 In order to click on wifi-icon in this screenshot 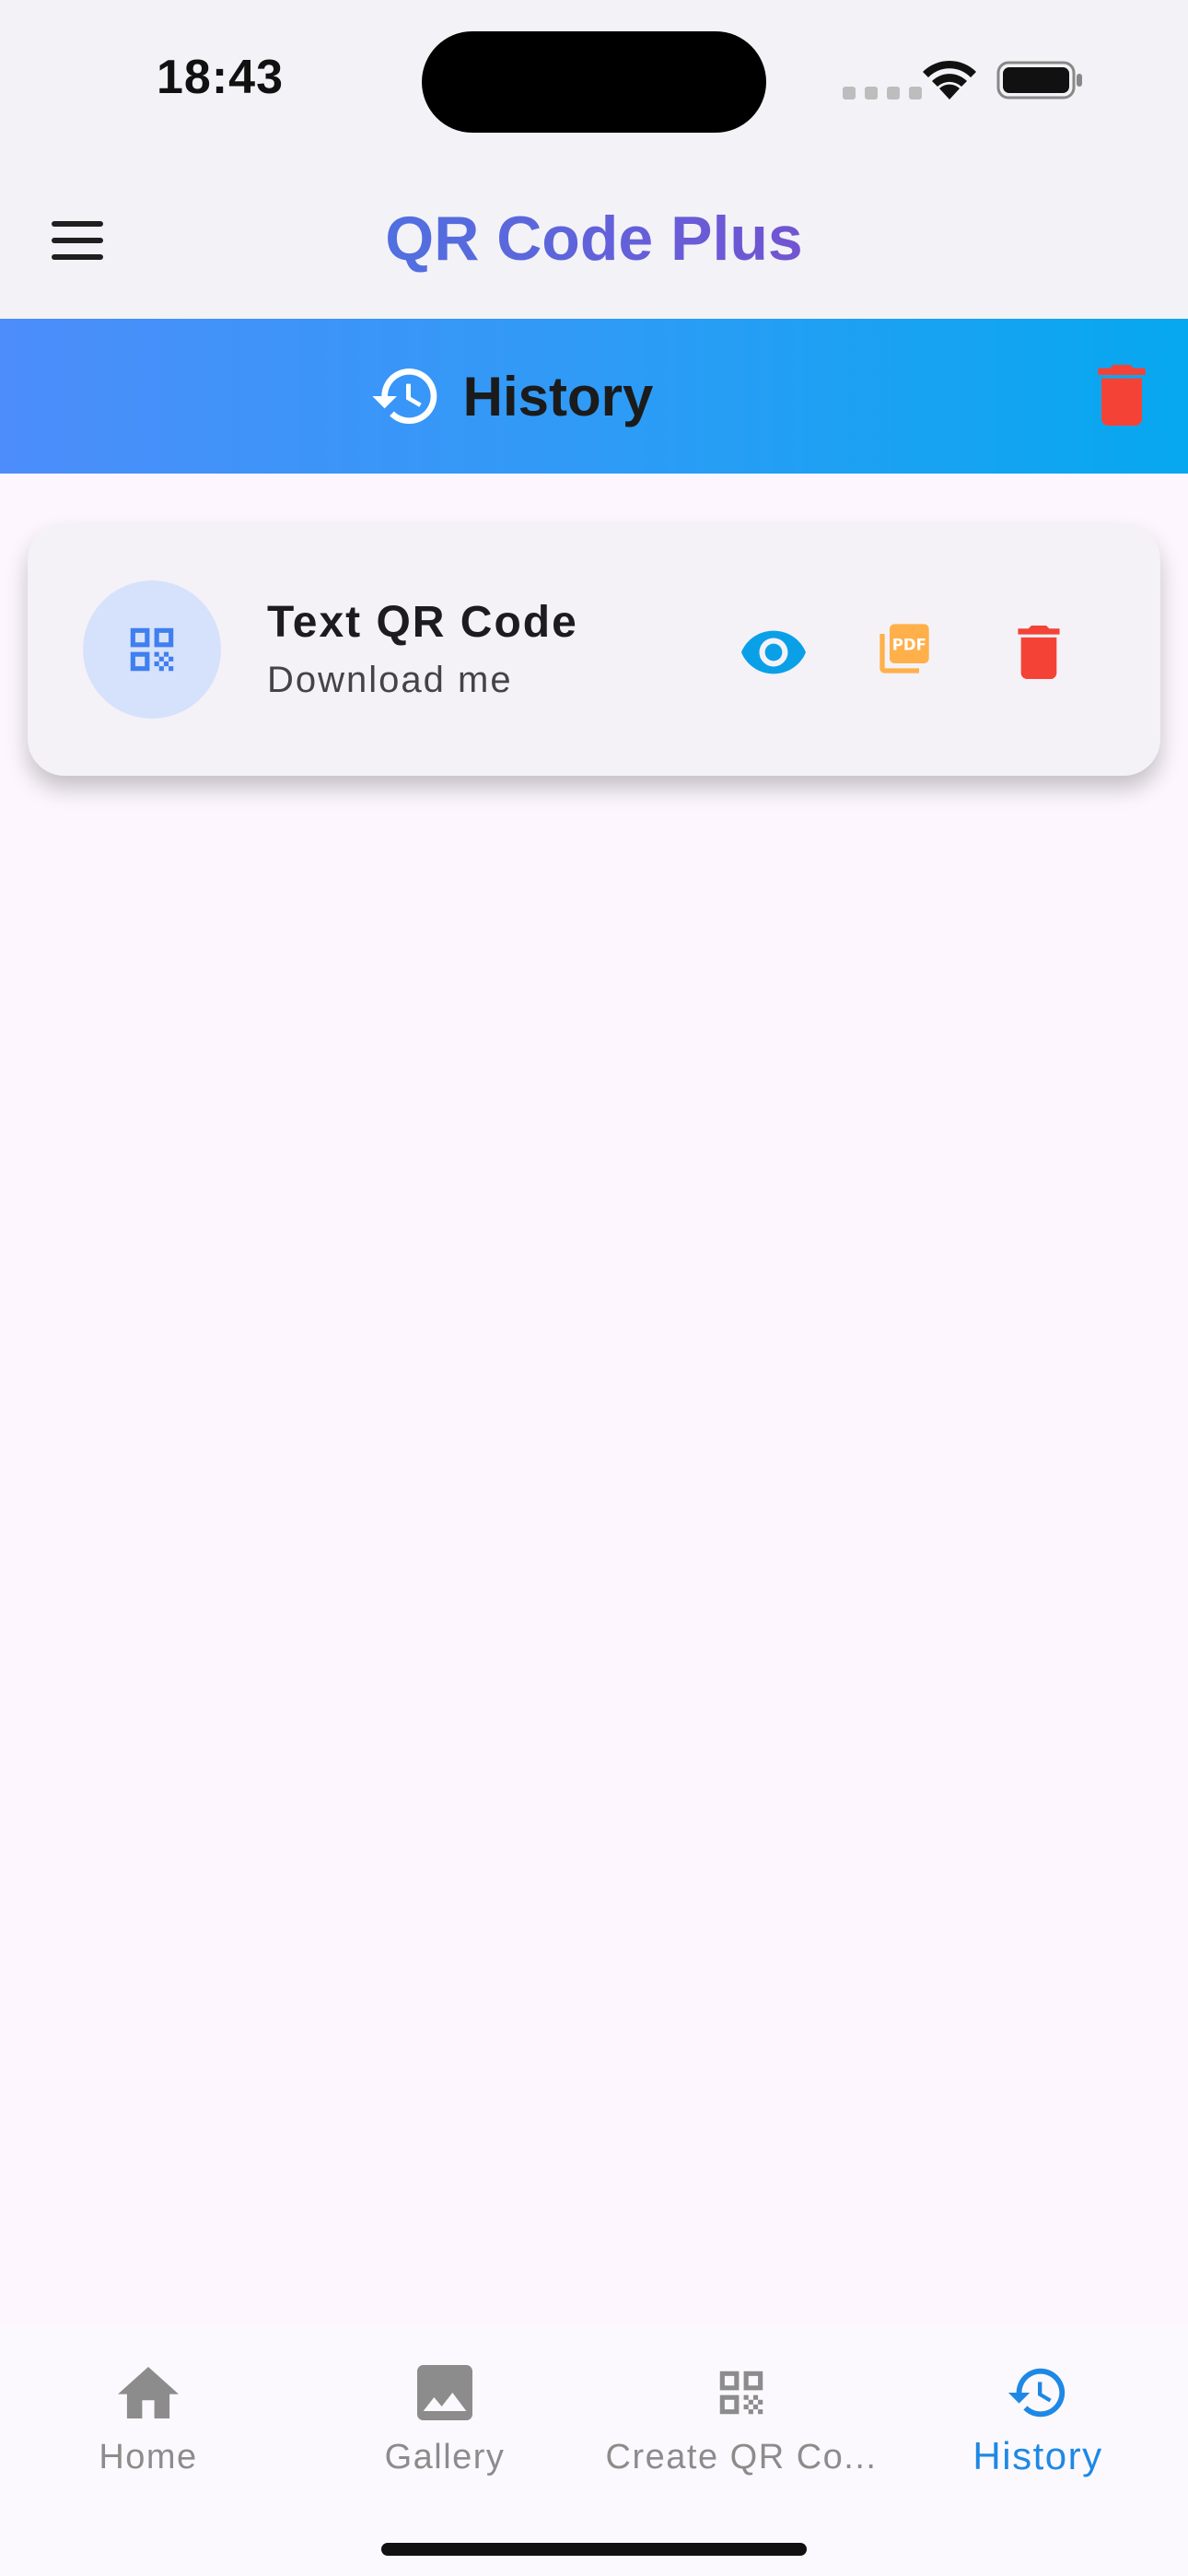, I will do `click(949, 80)`.